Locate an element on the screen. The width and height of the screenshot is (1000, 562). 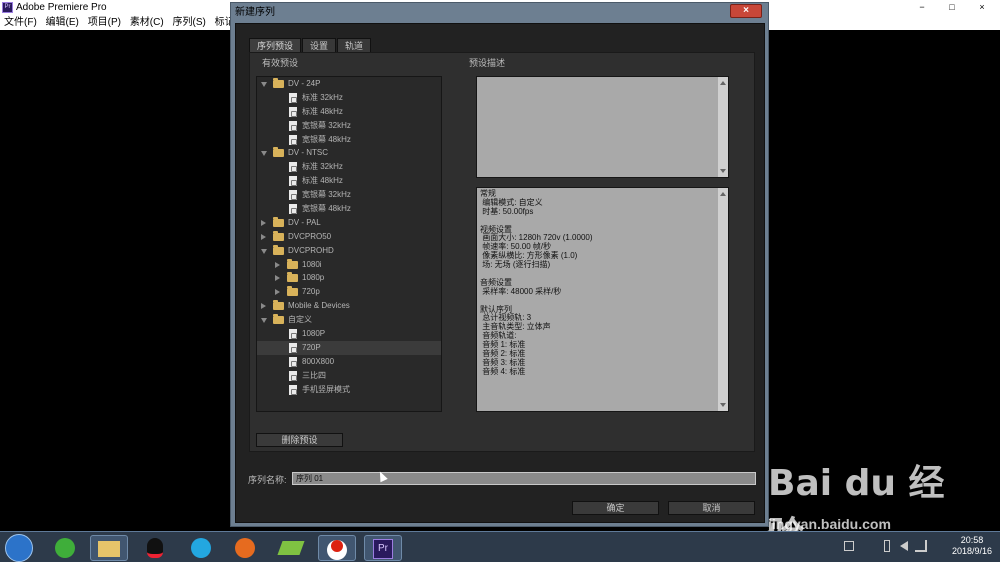
description-line: 音频 4: 标准 is located at coordinates (503, 371).